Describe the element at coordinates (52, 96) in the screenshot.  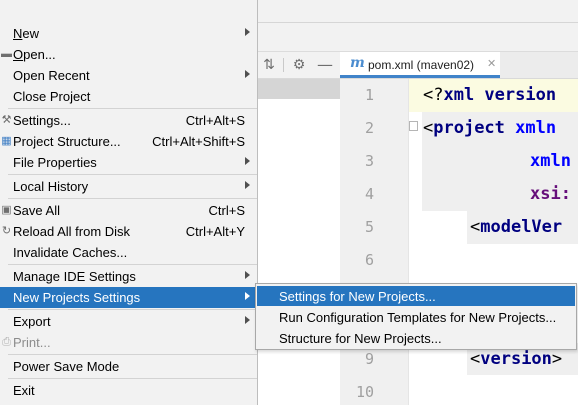
I see `menu-item-label: Close Project` at that location.